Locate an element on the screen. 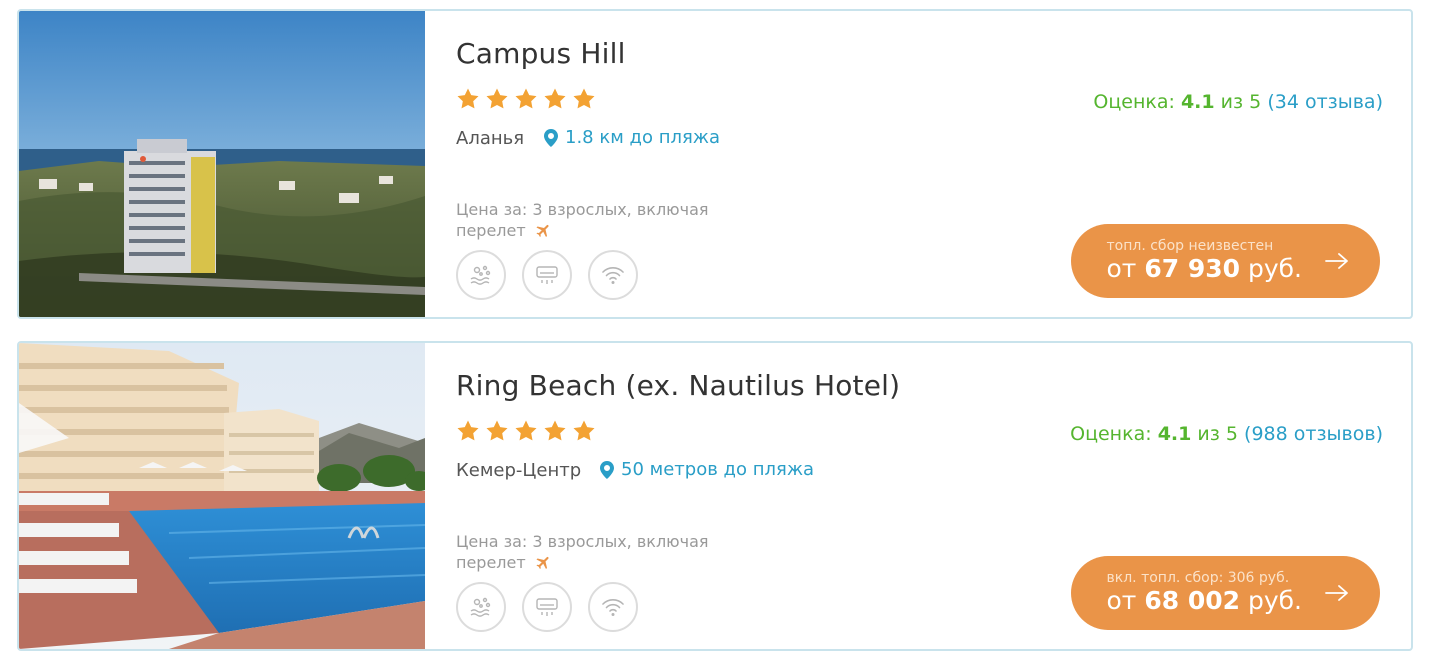 This screenshot has width=1442, height=664. beach-distance: 1.8 км до пляжа is located at coordinates (643, 137).